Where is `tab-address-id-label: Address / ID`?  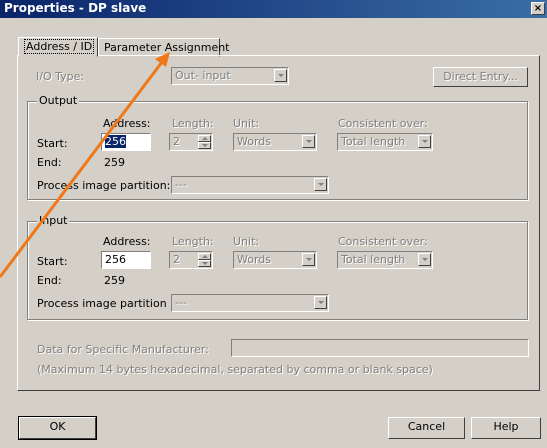
tab-address-id-label: Address / ID is located at coordinates (59, 46).